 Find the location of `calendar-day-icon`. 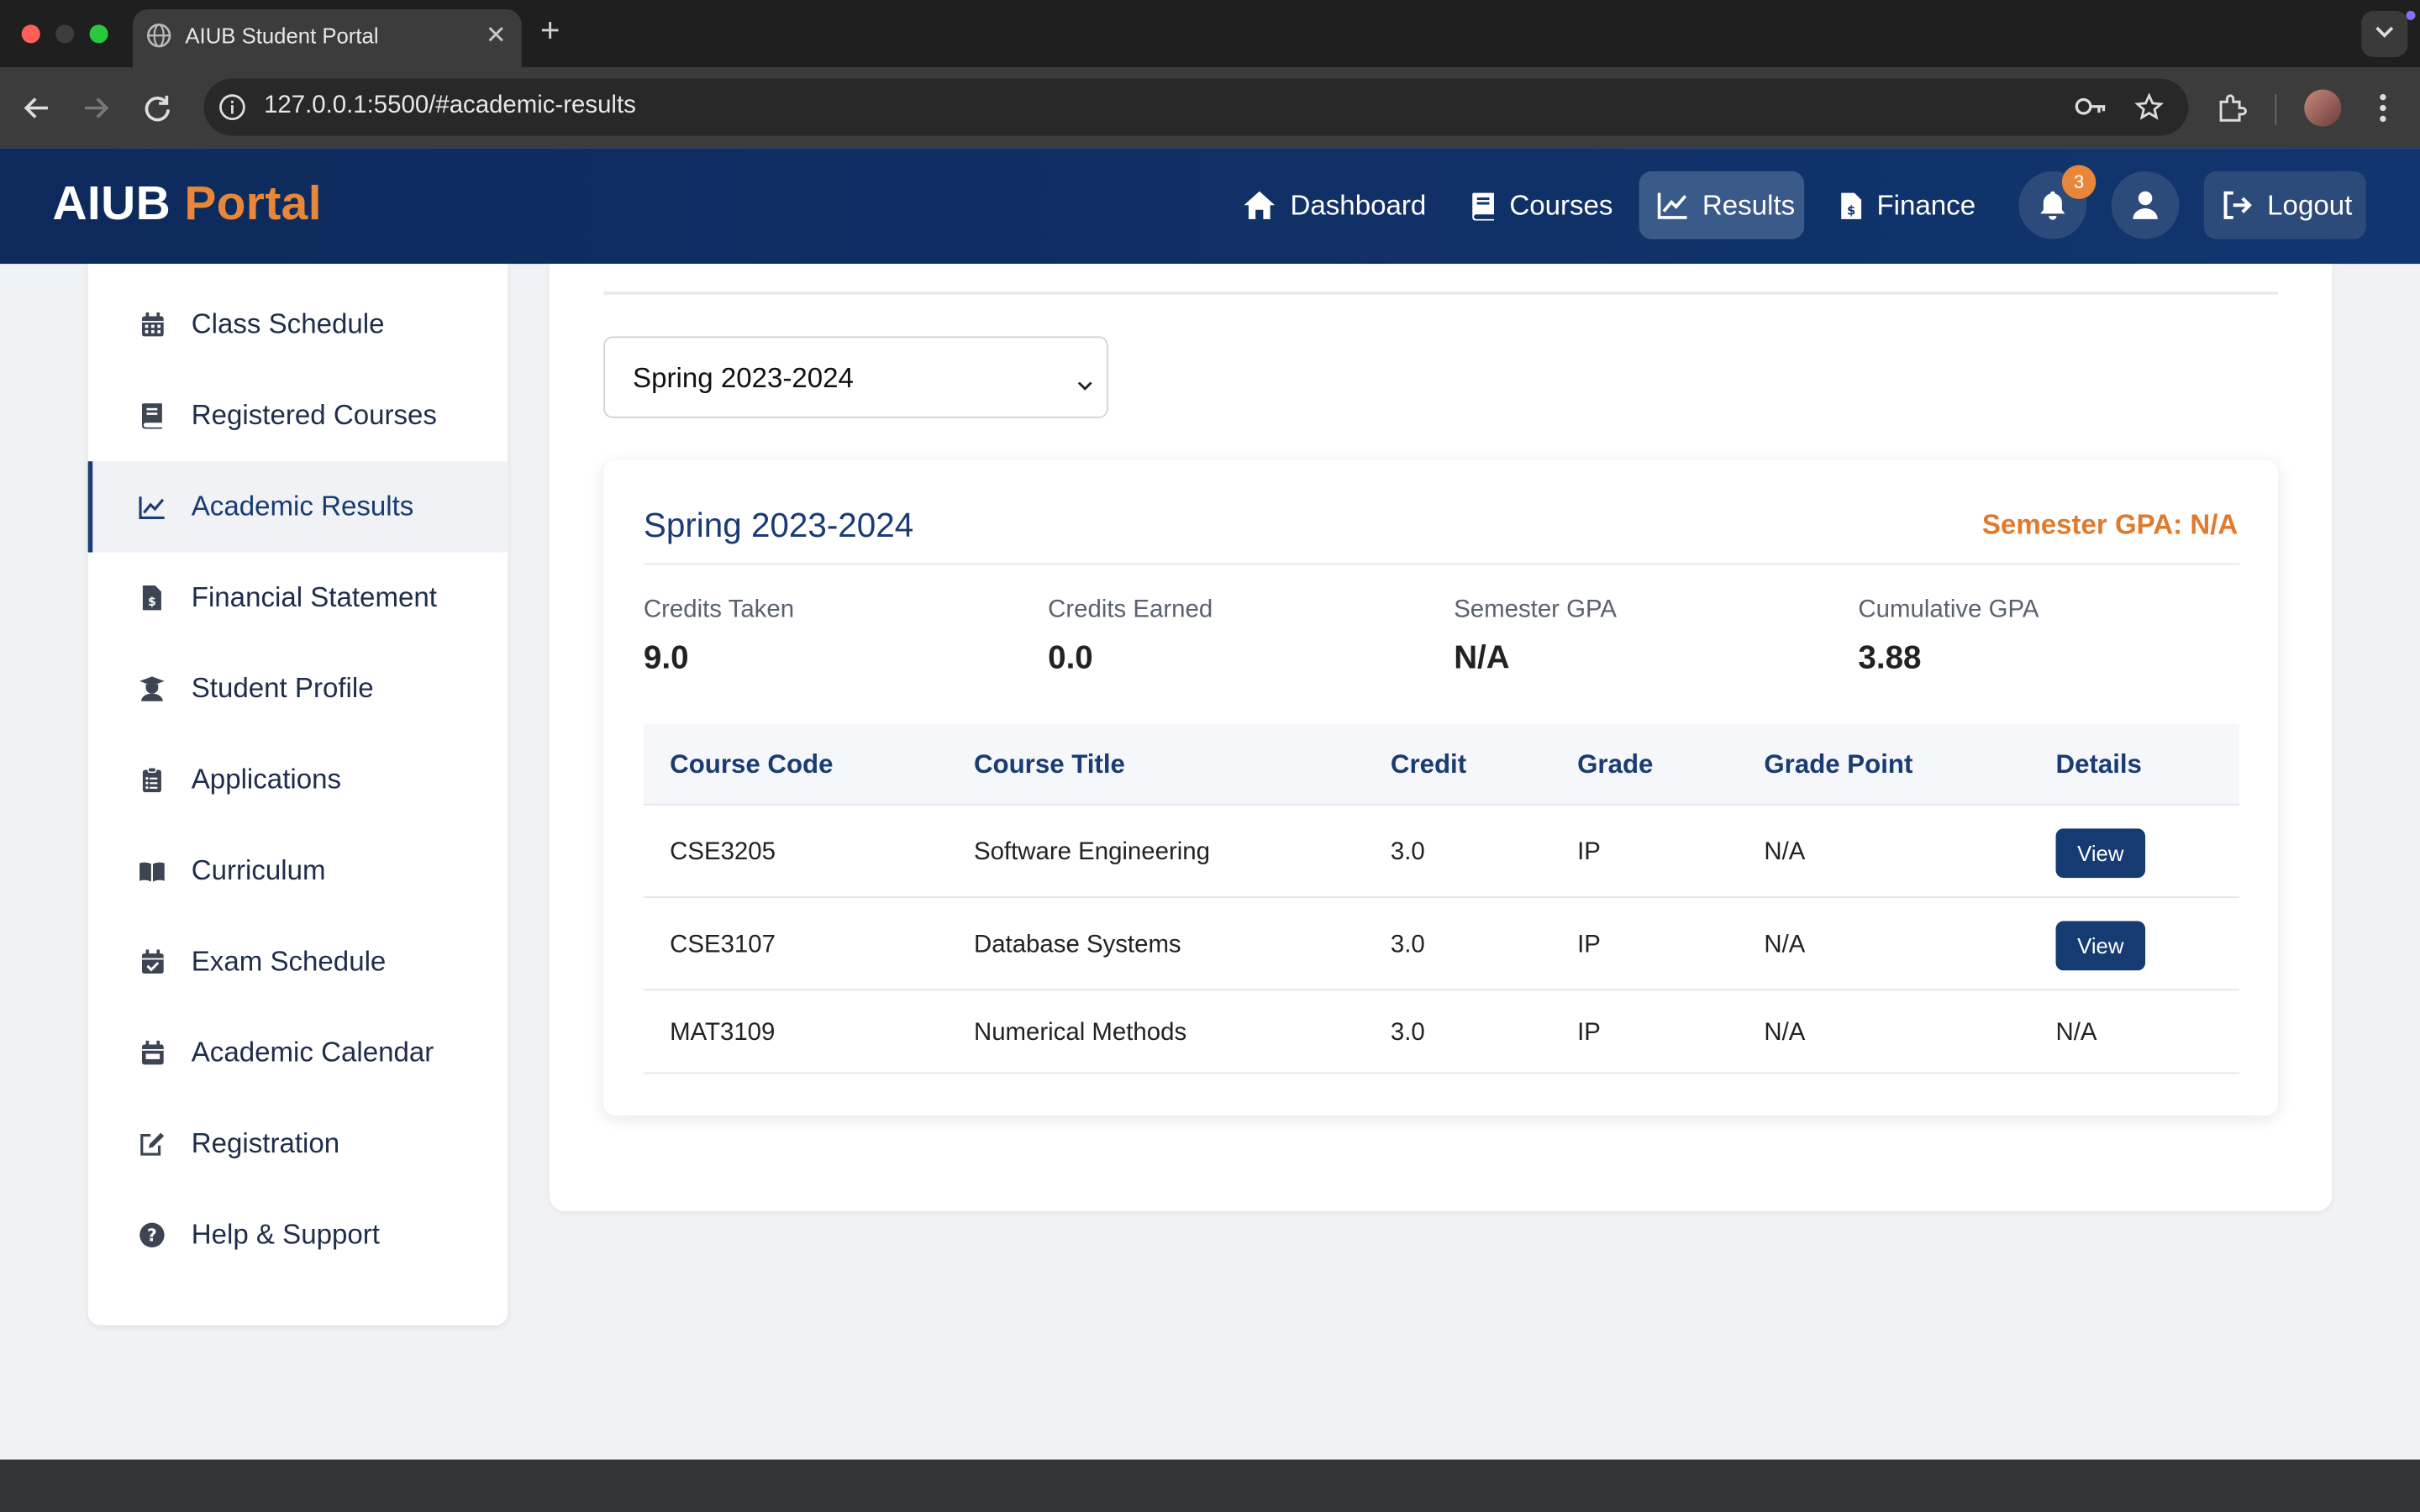

calendar-day-icon is located at coordinates (152, 1053).